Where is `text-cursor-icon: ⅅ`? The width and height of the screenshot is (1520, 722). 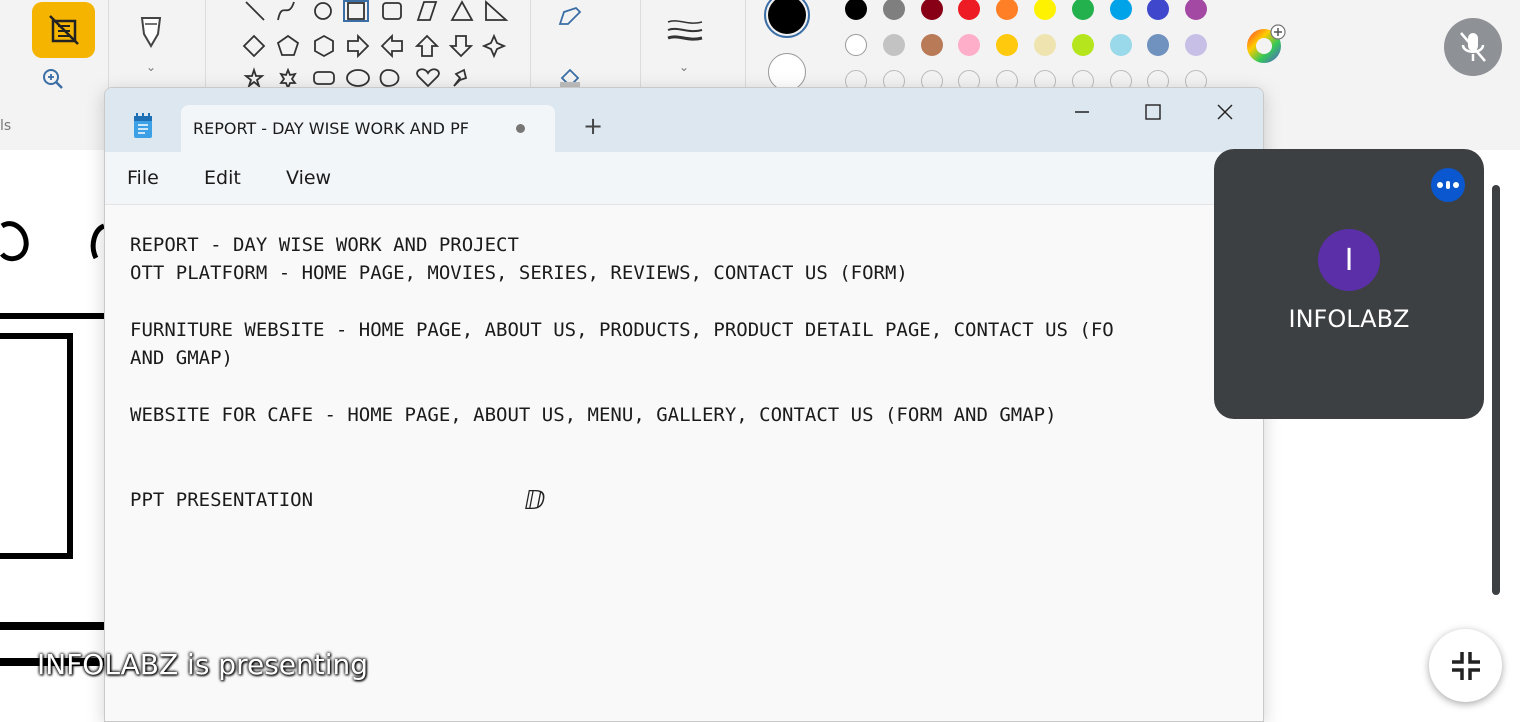
text-cursor-icon: ⅅ is located at coordinates (535, 501).